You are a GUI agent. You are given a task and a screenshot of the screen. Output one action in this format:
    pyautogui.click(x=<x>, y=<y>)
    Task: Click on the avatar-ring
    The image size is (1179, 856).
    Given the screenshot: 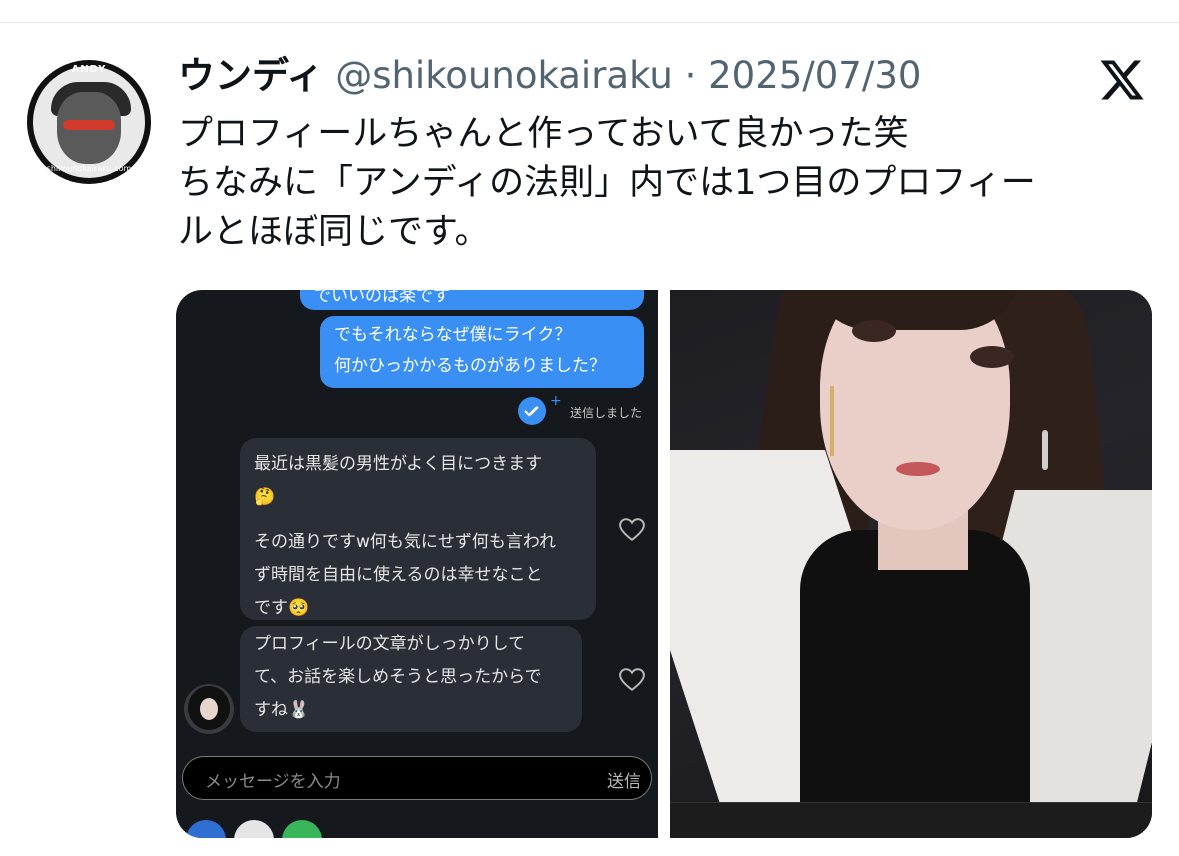 What is the action you would take?
    pyautogui.click(x=89, y=122)
    